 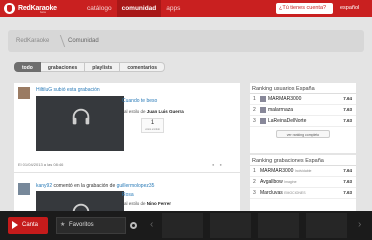 I want to click on logo: RedKaraoke, so click(x=30, y=8).